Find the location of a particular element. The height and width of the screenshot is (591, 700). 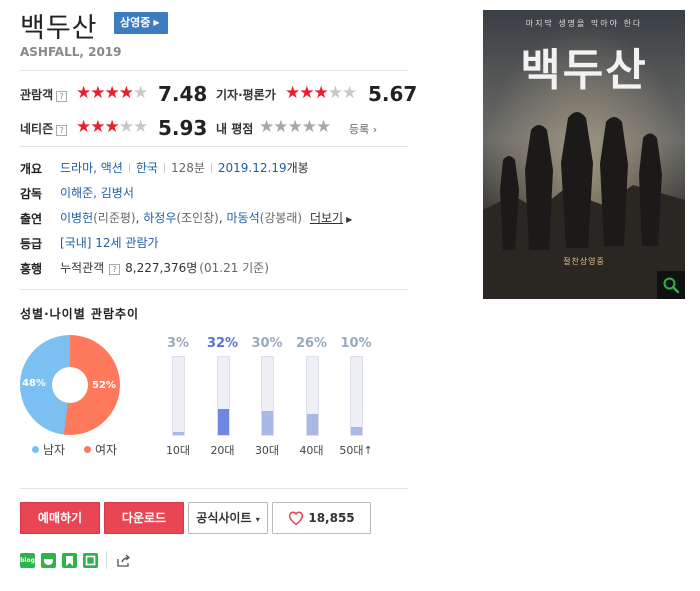

heart-icon is located at coordinates (296, 518).